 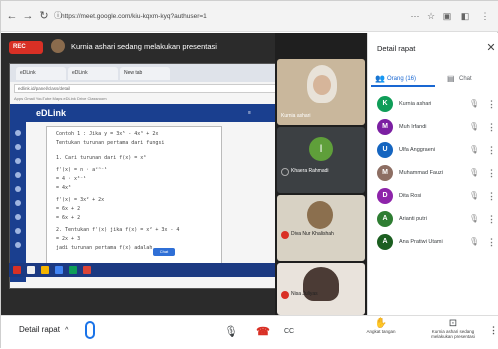 What do you see at coordinates (434, 127) in the screenshot?
I see `participant-row: M Muh Irfandi 🎙 ⋮` at bounding box center [434, 127].